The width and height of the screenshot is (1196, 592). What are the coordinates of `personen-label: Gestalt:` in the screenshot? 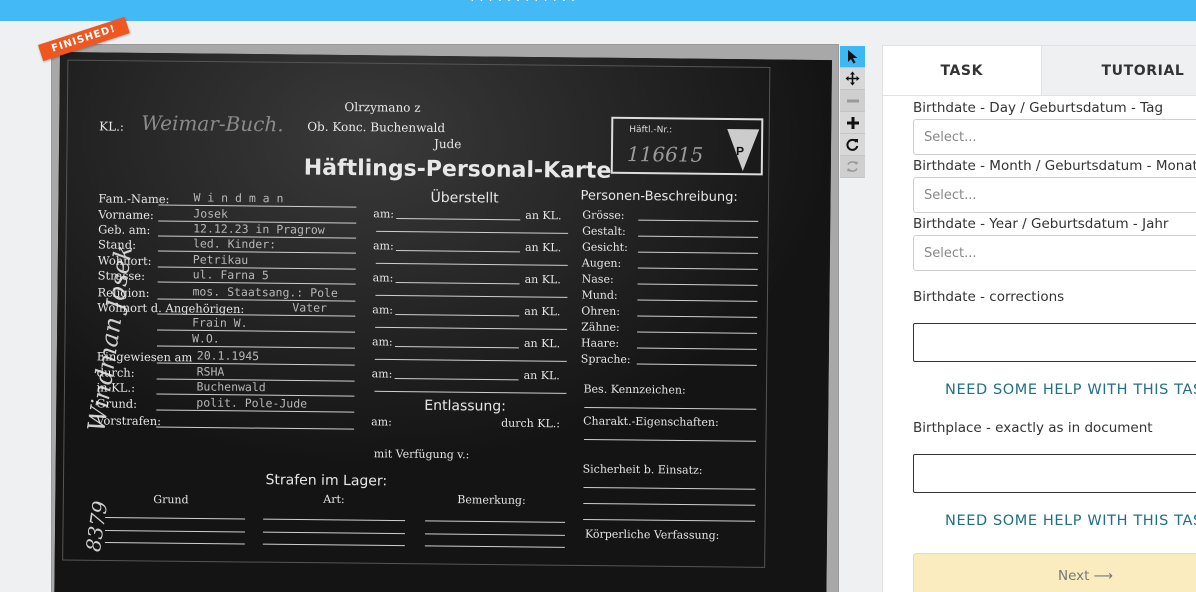 It's located at (604, 230).